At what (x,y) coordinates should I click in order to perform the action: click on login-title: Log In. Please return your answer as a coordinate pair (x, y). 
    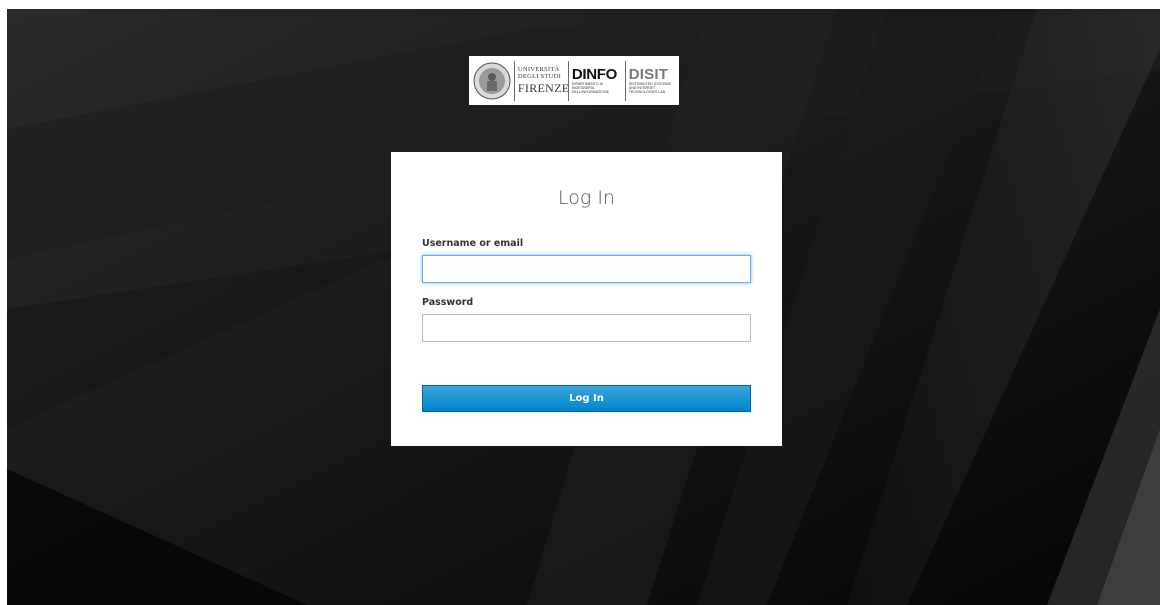
    Looking at the image, I should click on (586, 198).